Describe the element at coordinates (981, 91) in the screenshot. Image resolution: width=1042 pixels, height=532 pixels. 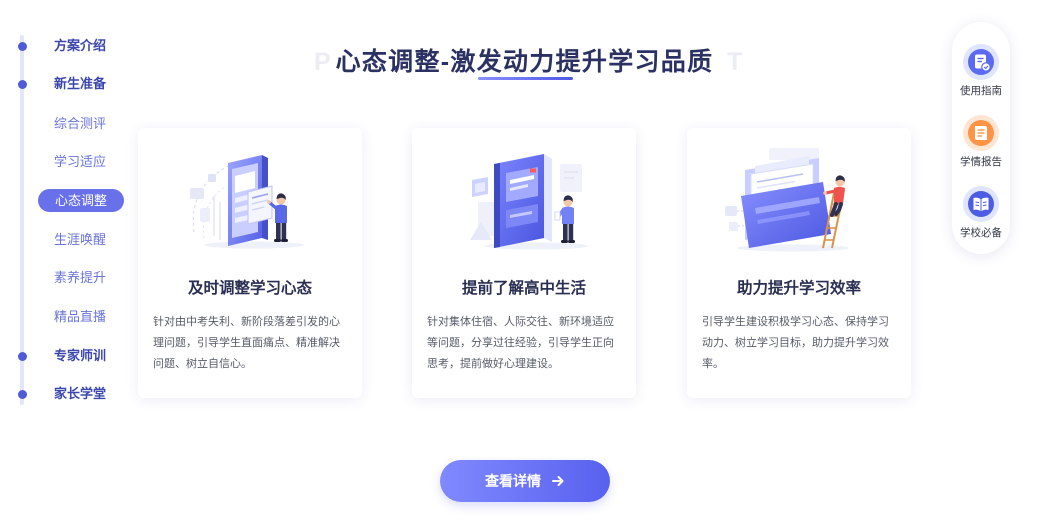
I see `quick-item-label: 使用指南` at that location.